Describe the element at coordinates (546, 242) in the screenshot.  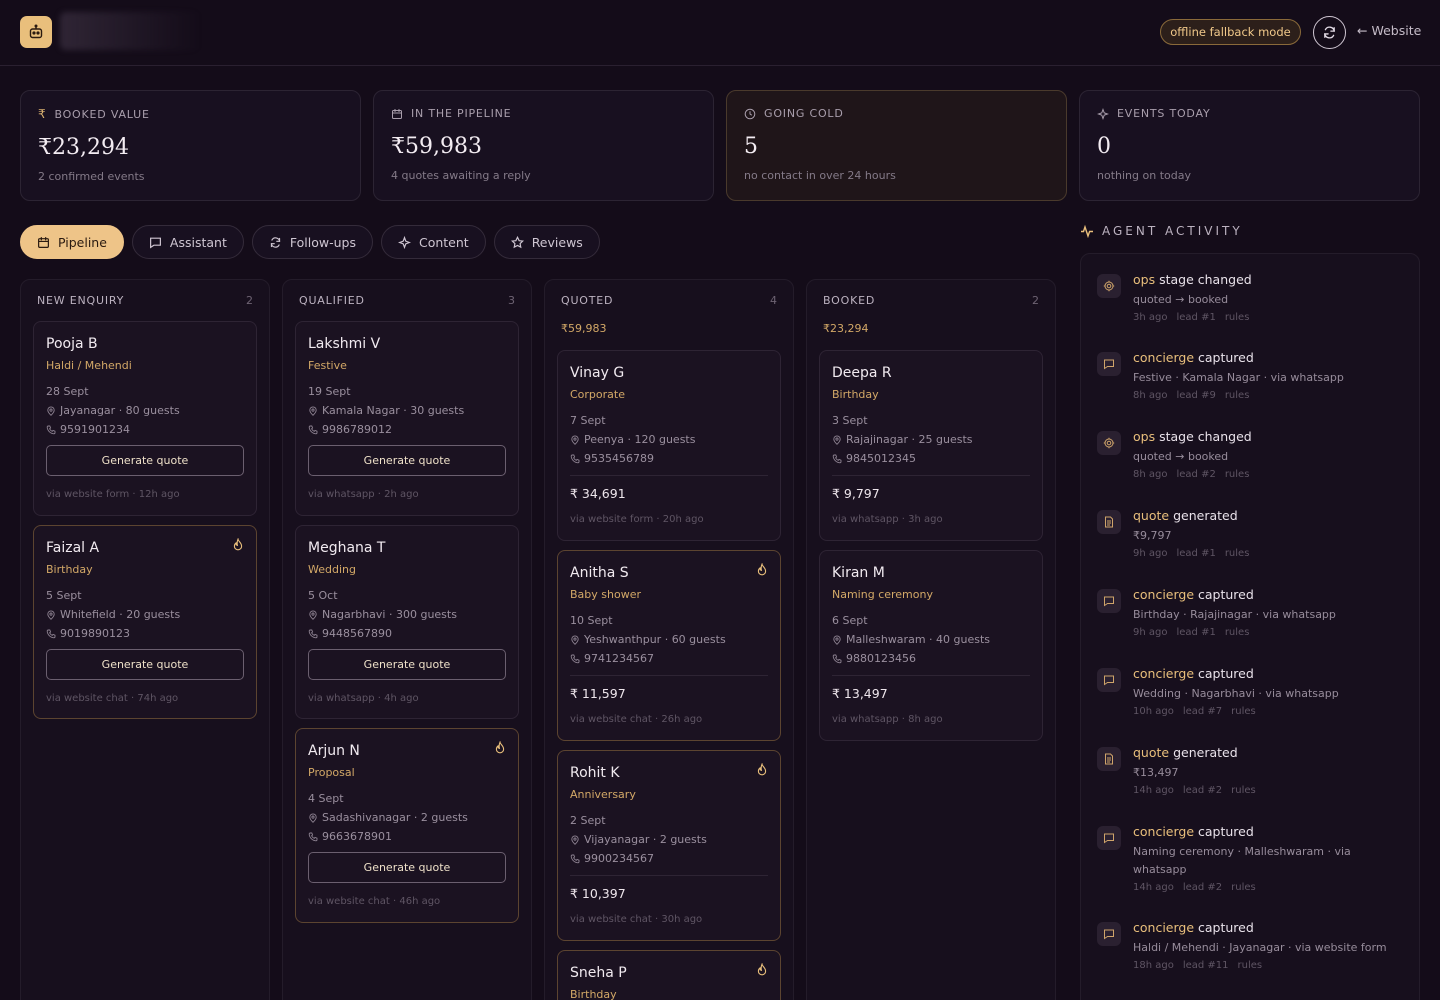
I see `tab-reviews: Reviews` at that location.